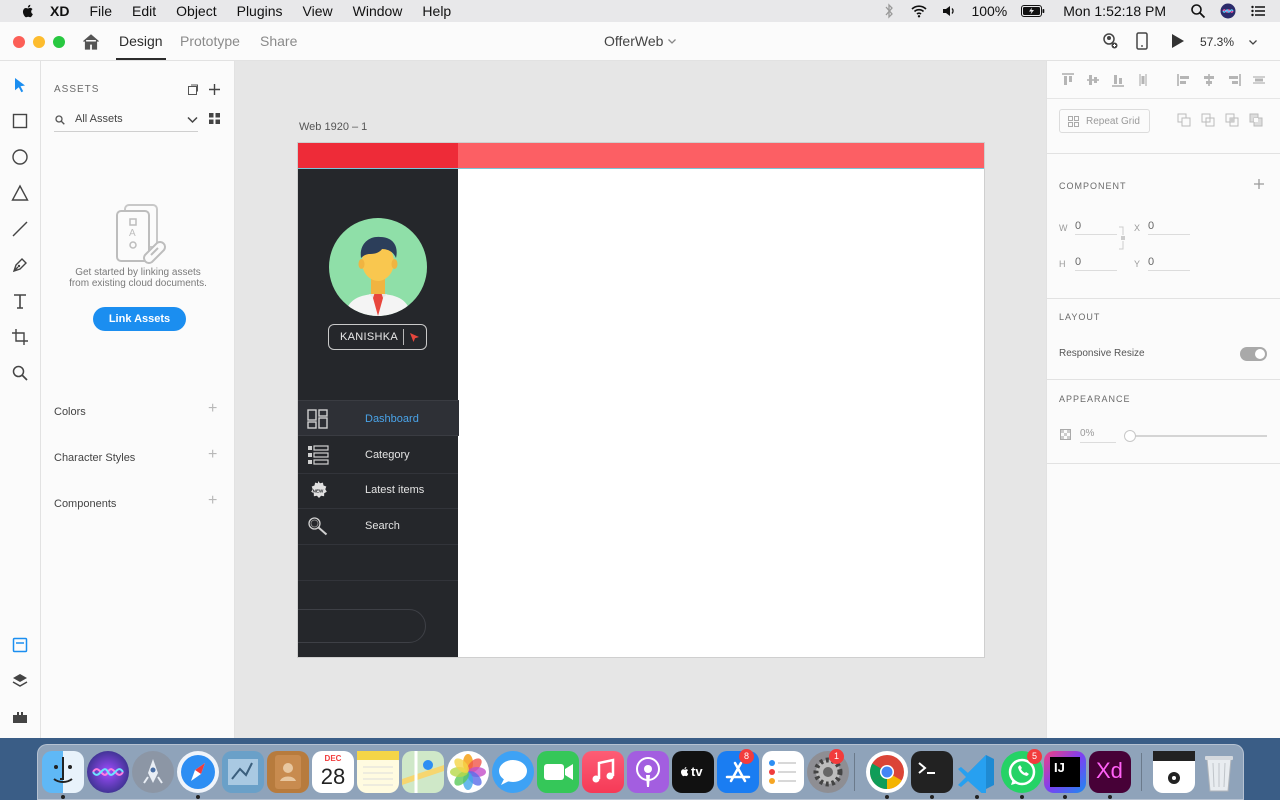 The width and height of the screenshot is (1280, 800). What do you see at coordinates (783, 772) in the screenshot?
I see `dock-reminders-icon` at bounding box center [783, 772].